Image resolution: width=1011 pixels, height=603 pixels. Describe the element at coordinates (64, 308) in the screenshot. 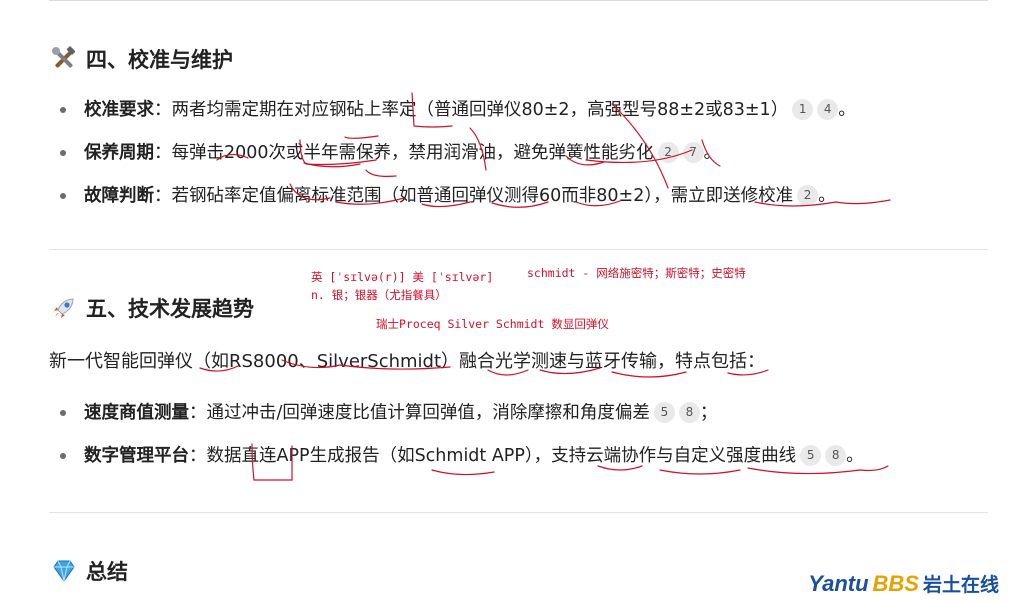

I see `rocket-icon` at that location.